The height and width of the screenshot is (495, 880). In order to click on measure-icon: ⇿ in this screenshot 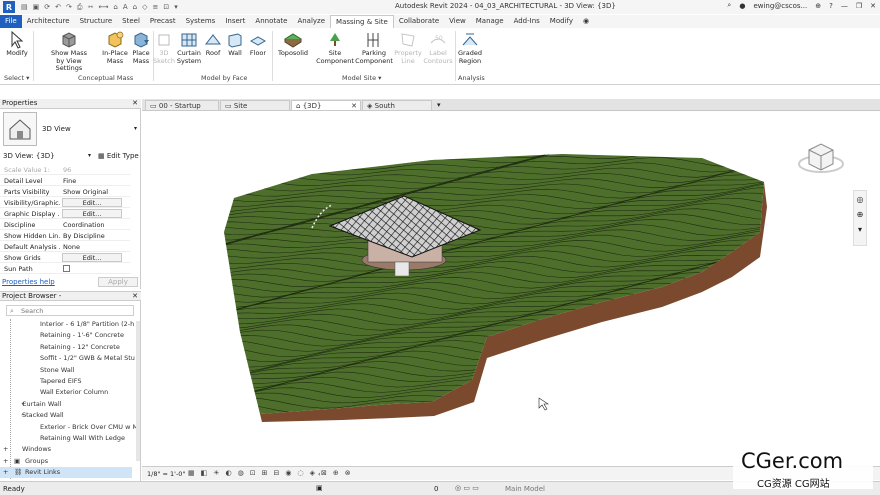, I will do `click(90, 7)`.